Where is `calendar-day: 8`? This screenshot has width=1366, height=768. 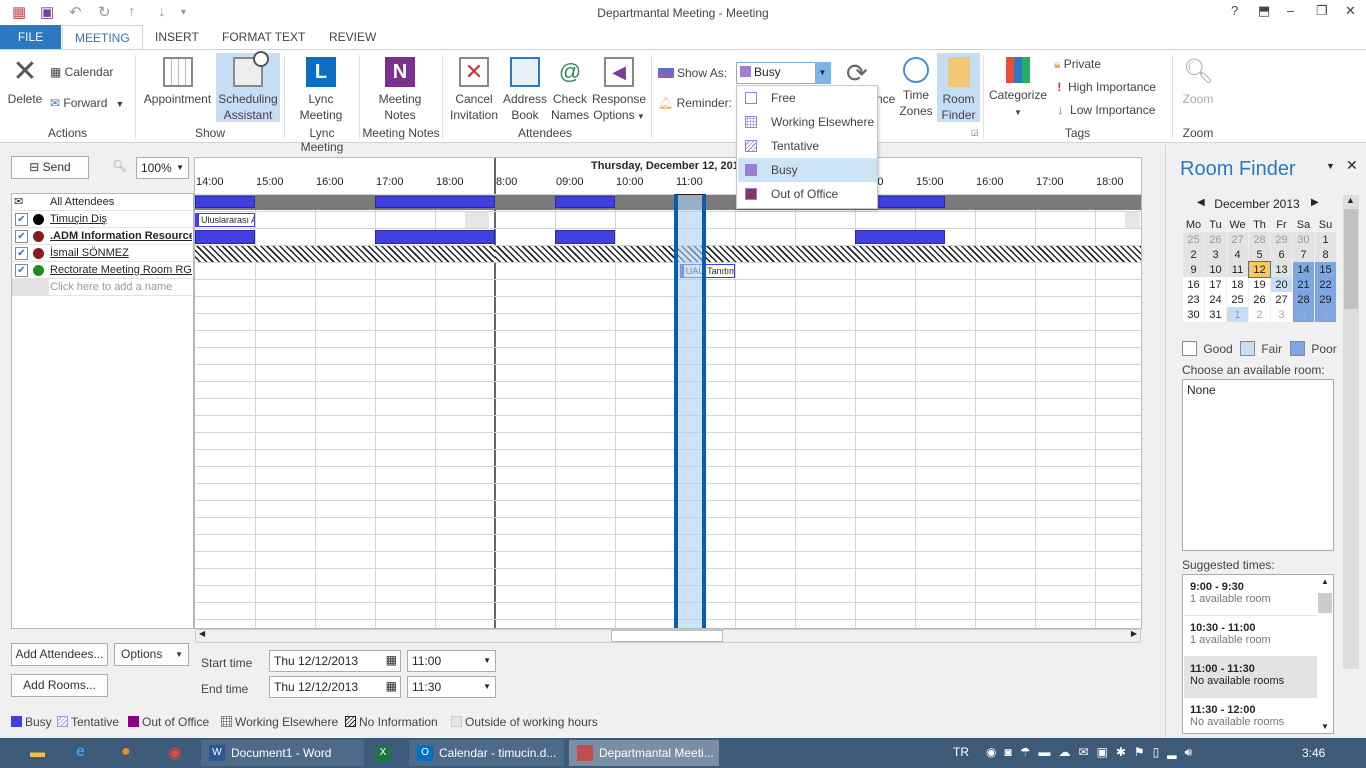 calendar-day: 8 is located at coordinates (1325, 254).